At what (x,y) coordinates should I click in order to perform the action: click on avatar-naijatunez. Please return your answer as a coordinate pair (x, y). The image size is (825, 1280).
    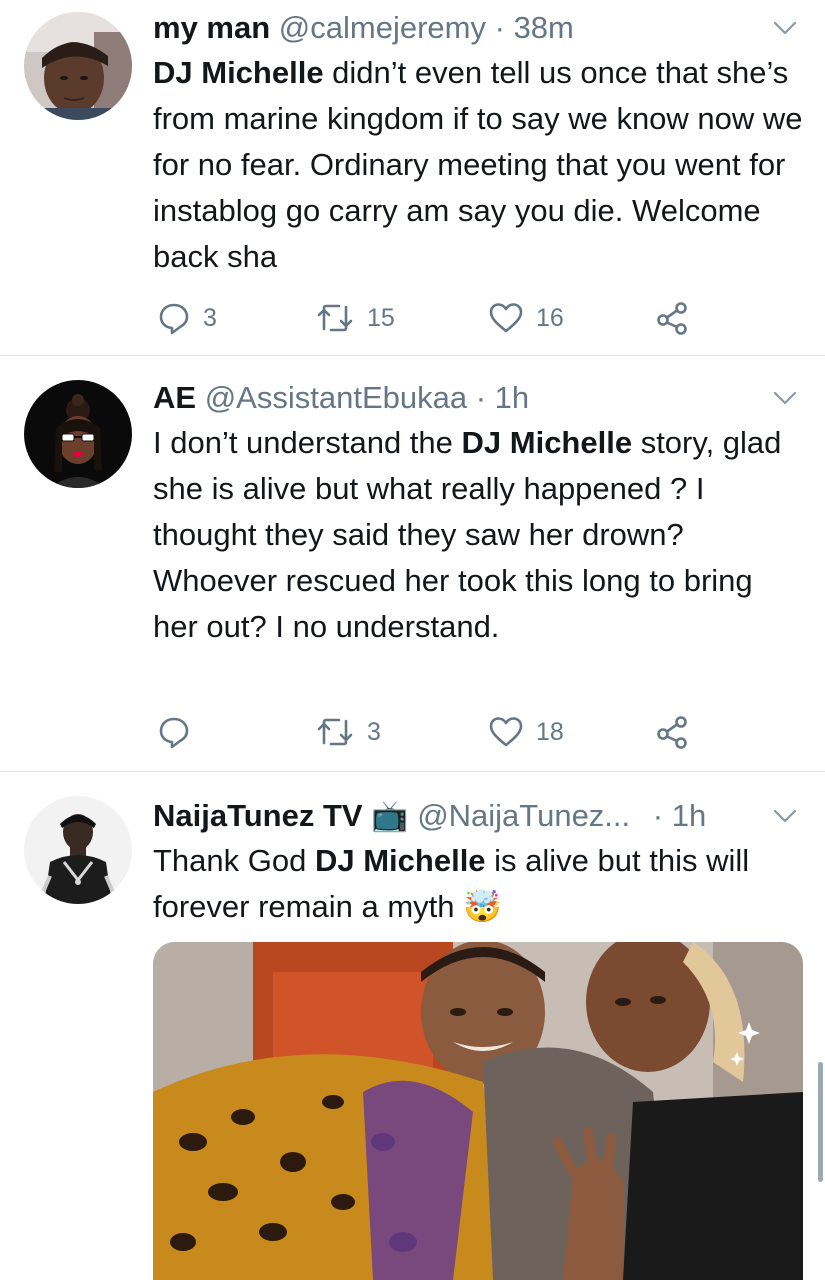
    Looking at the image, I should click on (78, 850).